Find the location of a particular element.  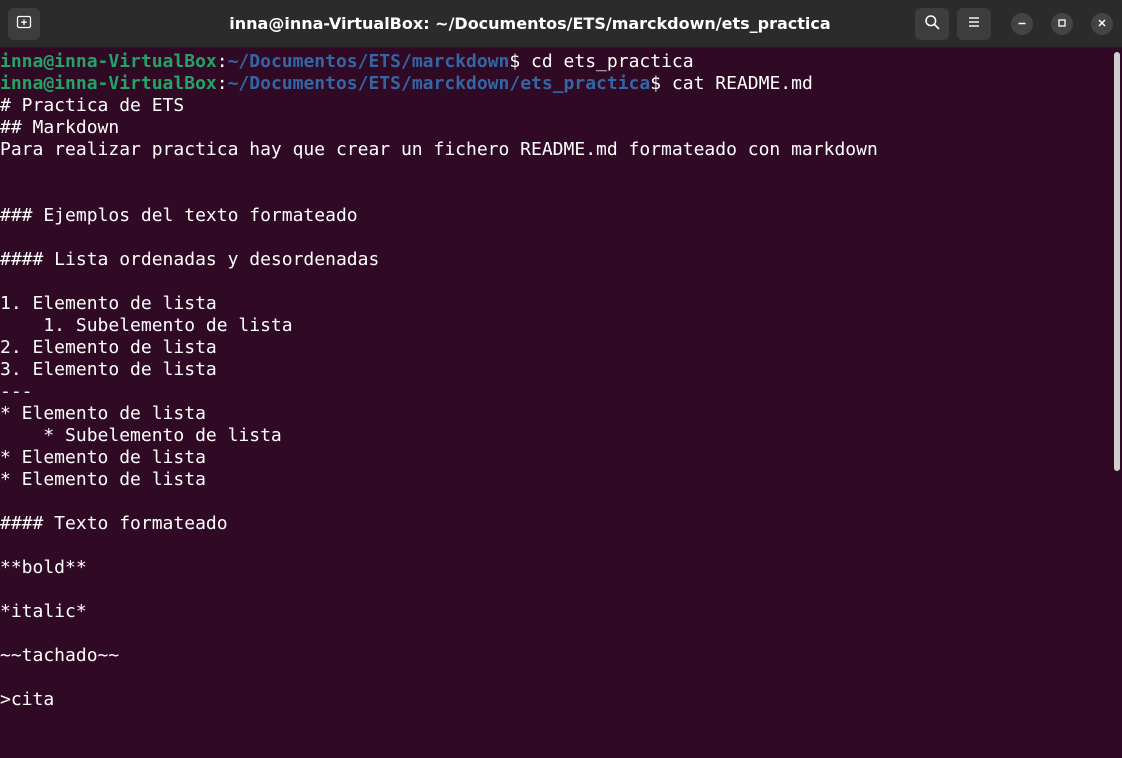

output-line: ~~tachado~~ is located at coordinates (60, 655).